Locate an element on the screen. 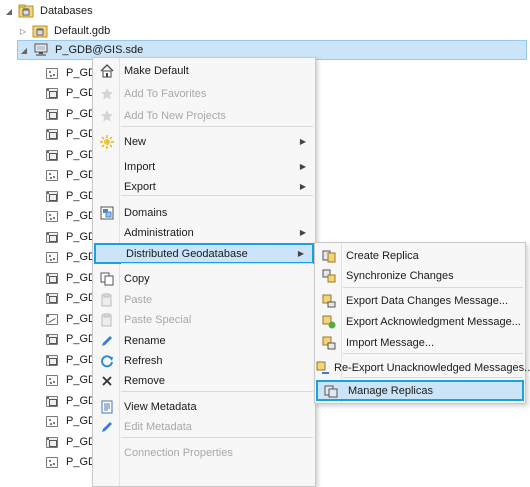 The height and width of the screenshot is (487, 530). menu-item-label: New is located at coordinates (135, 141).